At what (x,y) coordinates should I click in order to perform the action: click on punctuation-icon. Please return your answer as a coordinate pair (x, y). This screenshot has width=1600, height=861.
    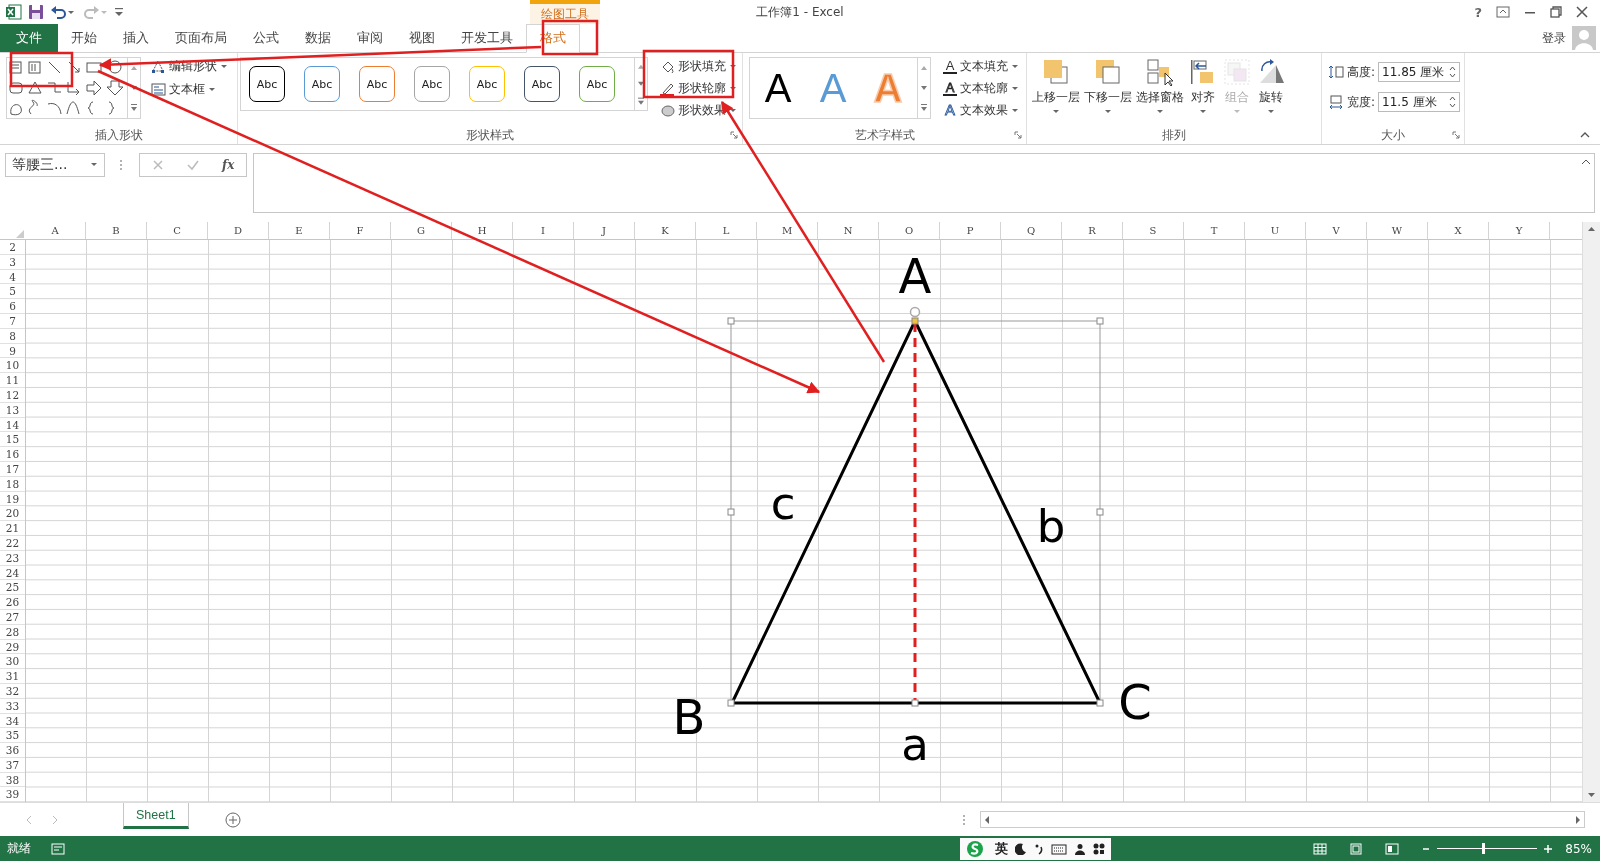
    Looking at the image, I should click on (1039, 848).